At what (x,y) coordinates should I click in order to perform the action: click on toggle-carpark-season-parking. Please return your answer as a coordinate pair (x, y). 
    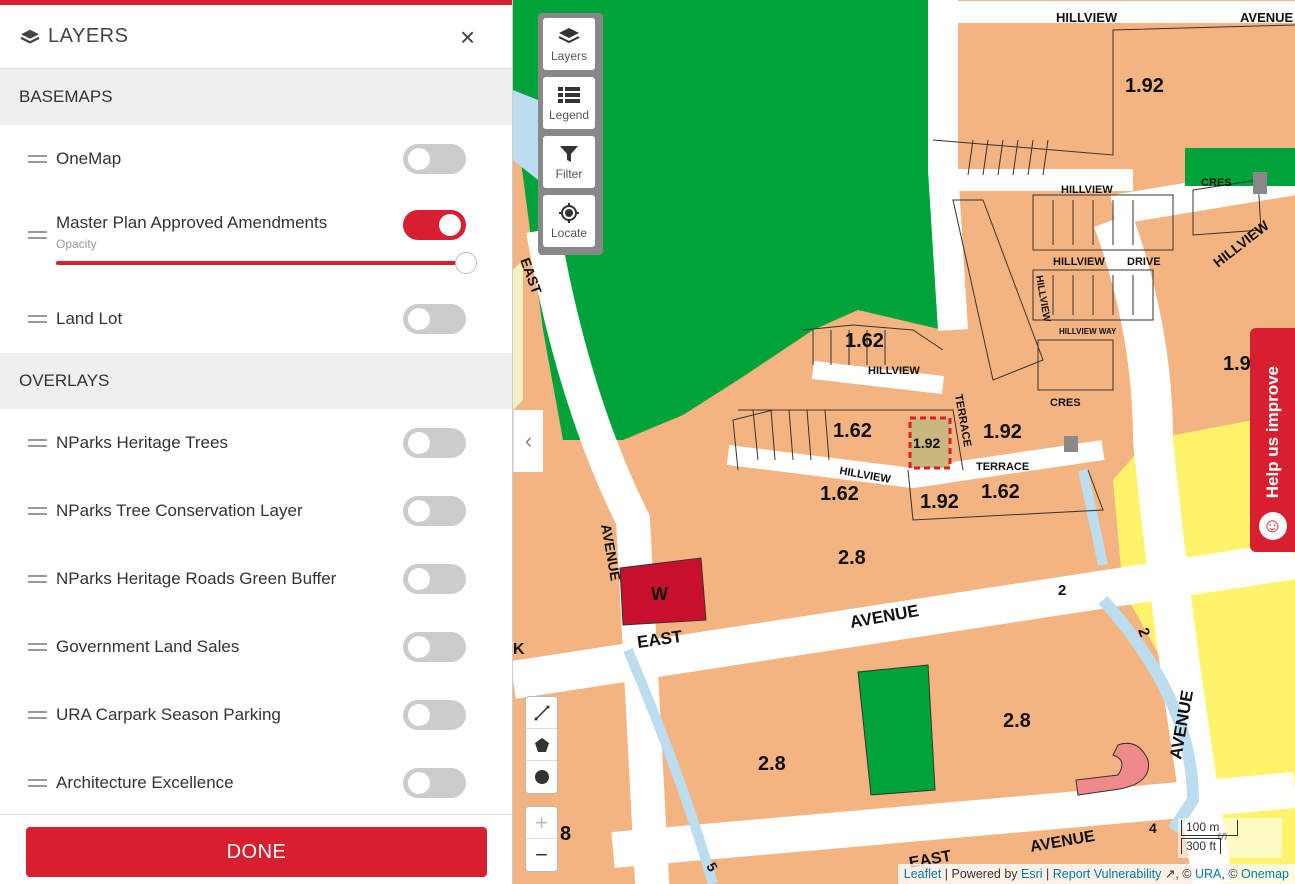
    Looking at the image, I should click on (434, 715).